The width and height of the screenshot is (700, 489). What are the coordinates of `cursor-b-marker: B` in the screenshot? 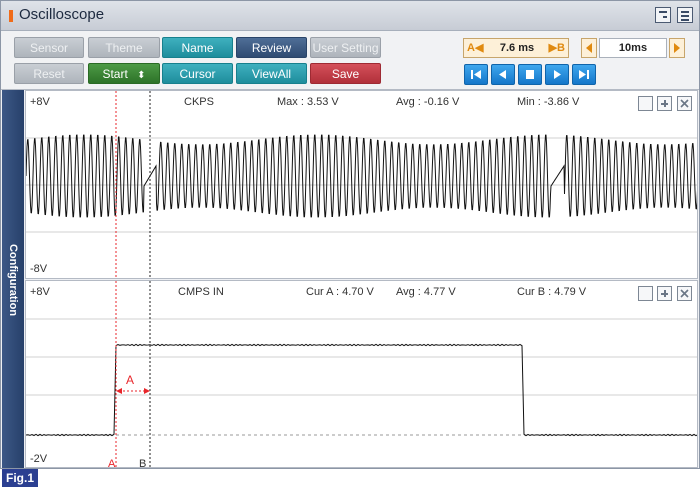 It's located at (142, 462).